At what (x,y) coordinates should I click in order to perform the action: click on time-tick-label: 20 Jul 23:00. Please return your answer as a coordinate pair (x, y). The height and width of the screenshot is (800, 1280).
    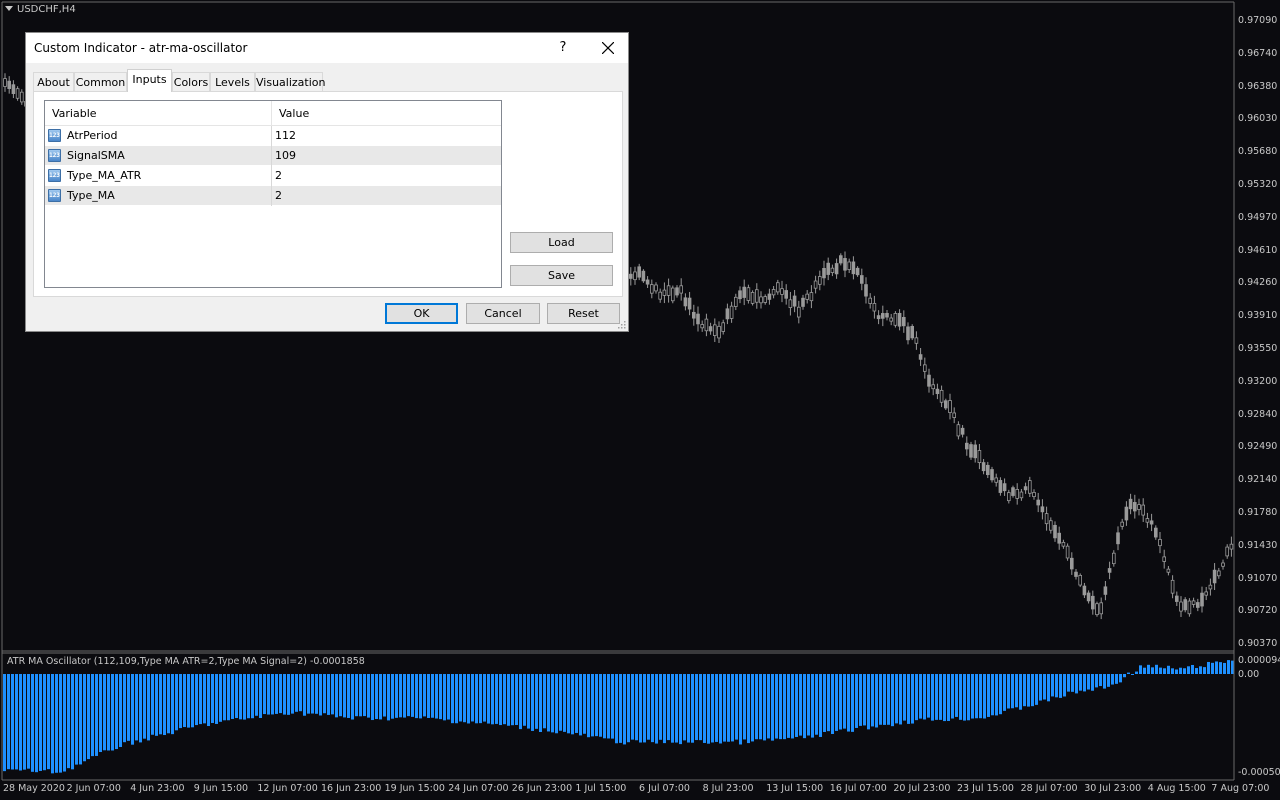
    Looking at the image, I should click on (922, 788).